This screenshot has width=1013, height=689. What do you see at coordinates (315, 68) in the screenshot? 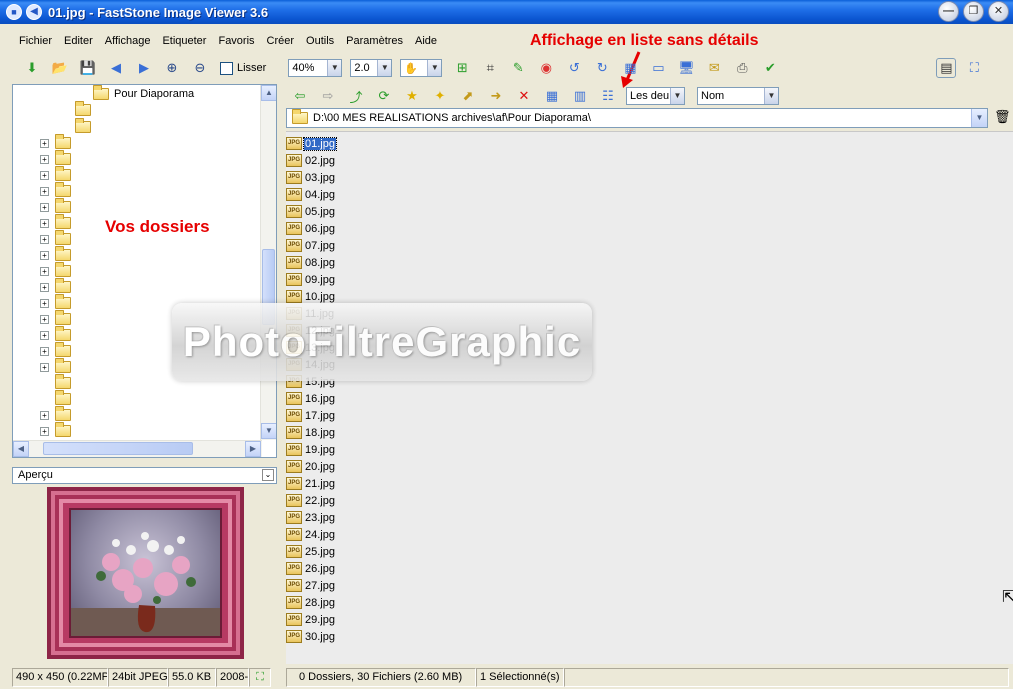
I see `zoom-combo: 40% ▼` at bounding box center [315, 68].